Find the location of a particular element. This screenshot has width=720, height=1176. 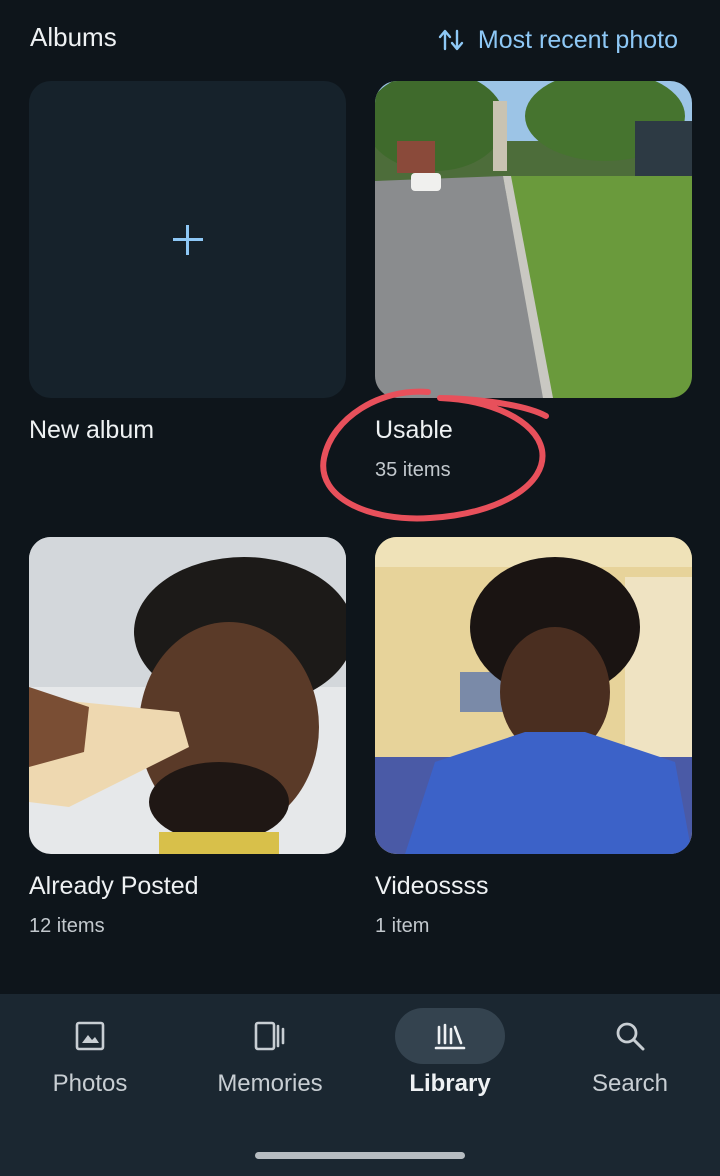

photo-icon is located at coordinates (90, 1036).